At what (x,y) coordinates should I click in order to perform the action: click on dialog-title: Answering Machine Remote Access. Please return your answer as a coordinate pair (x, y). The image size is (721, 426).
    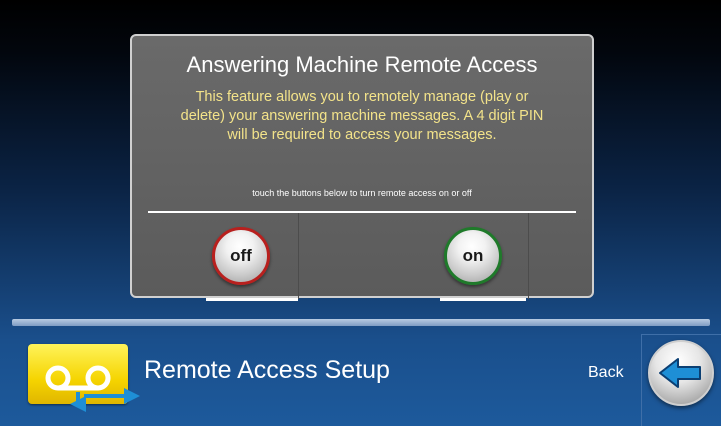
    Looking at the image, I should click on (362, 64).